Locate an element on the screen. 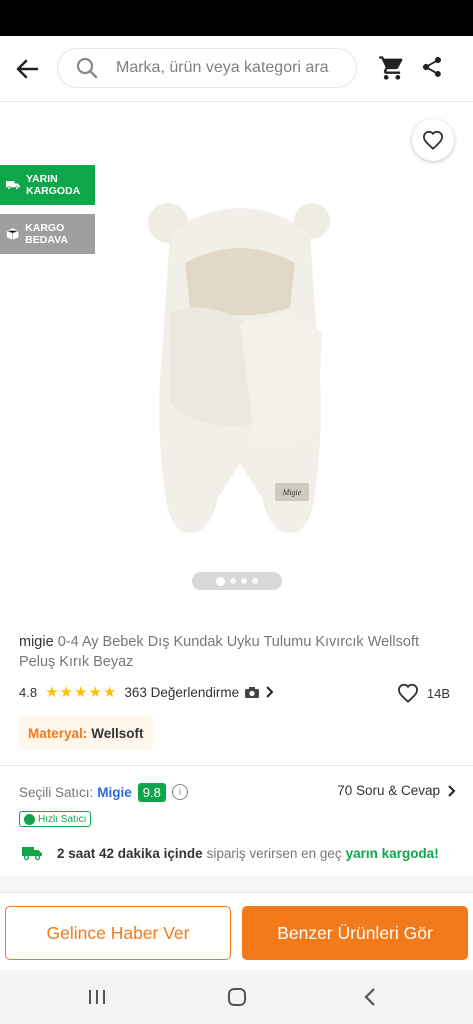 This screenshot has height=1024, width=473. attribute-chip: Materyal: Wellsoft is located at coordinates (86, 733).